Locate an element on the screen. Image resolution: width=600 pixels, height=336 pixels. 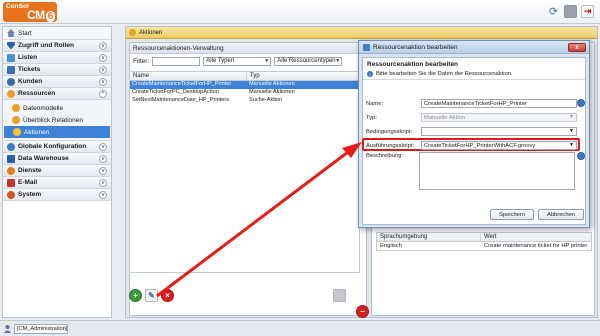
column-typ: Typ is located at coordinates (303, 76).